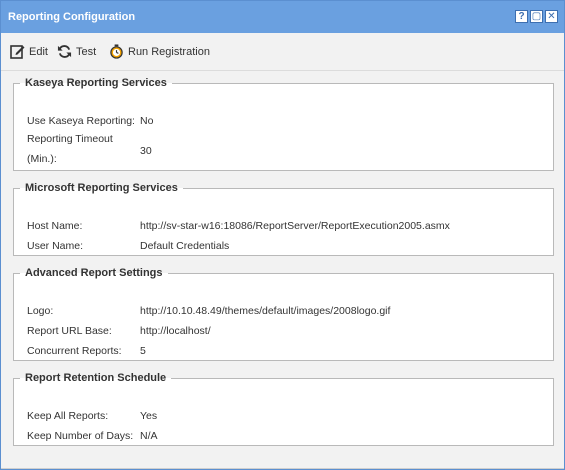 This screenshot has height=470, width=565. What do you see at coordinates (55, 246) in the screenshot?
I see `field-label: User Name:` at bounding box center [55, 246].